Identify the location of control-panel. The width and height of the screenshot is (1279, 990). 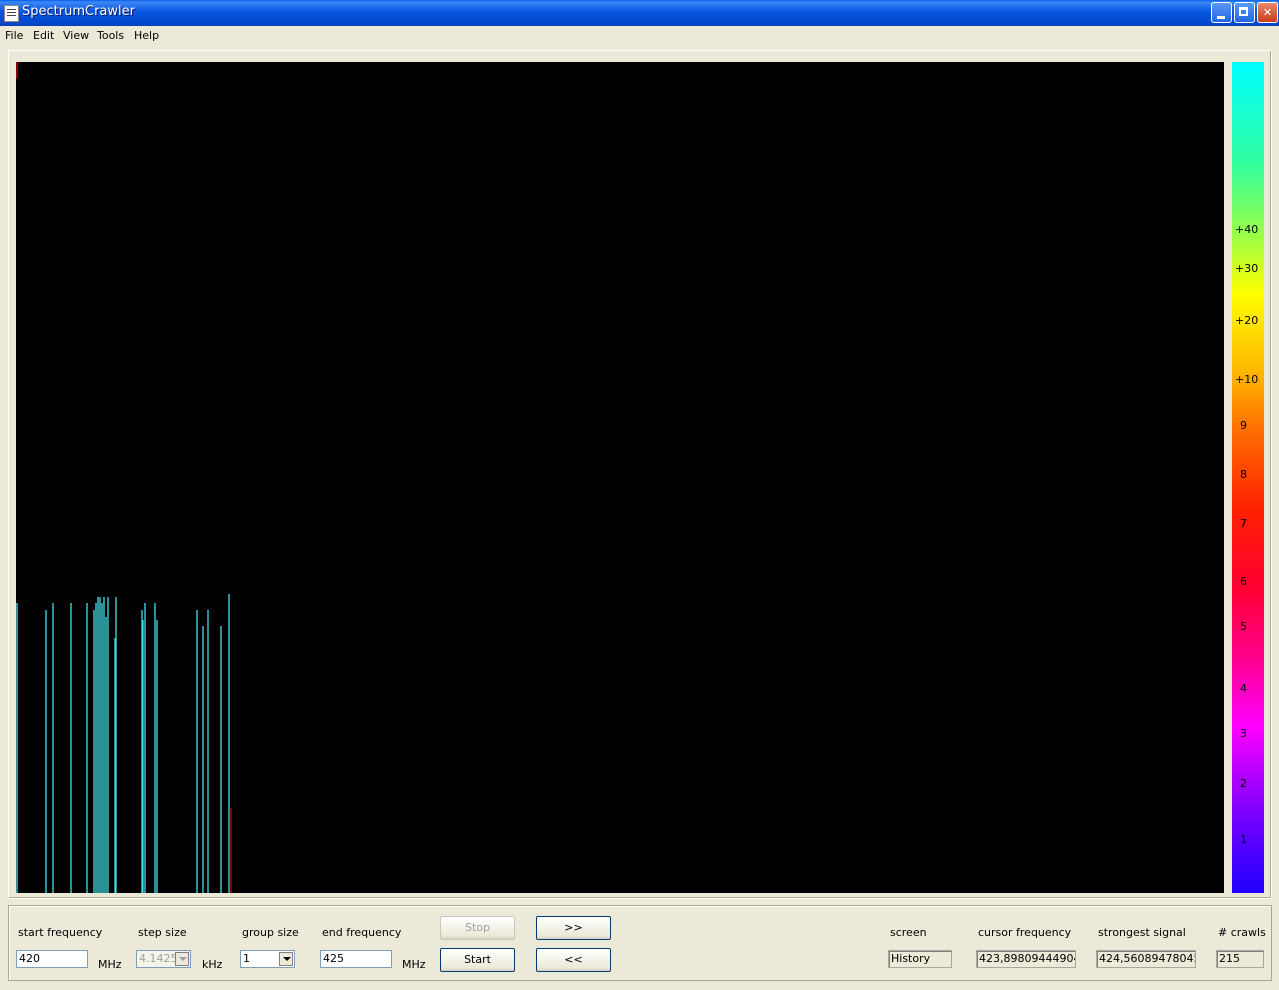
(640, 943).